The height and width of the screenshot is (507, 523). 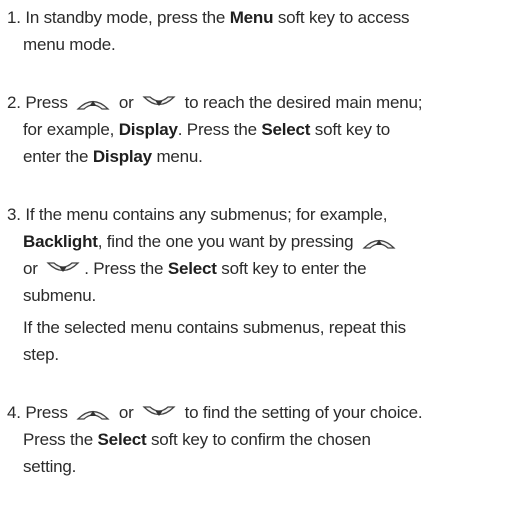 What do you see at coordinates (60, 241) in the screenshot?
I see `menu-label-backlight: Backlight` at bounding box center [60, 241].